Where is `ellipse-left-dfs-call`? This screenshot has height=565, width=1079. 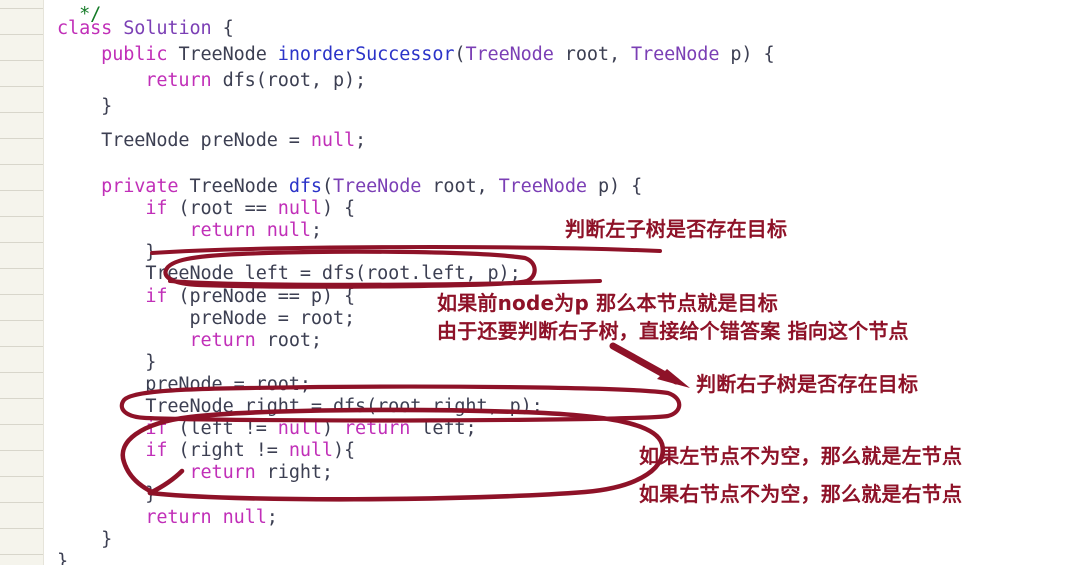 ellipse-left-dfs-call is located at coordinates (350, 269).